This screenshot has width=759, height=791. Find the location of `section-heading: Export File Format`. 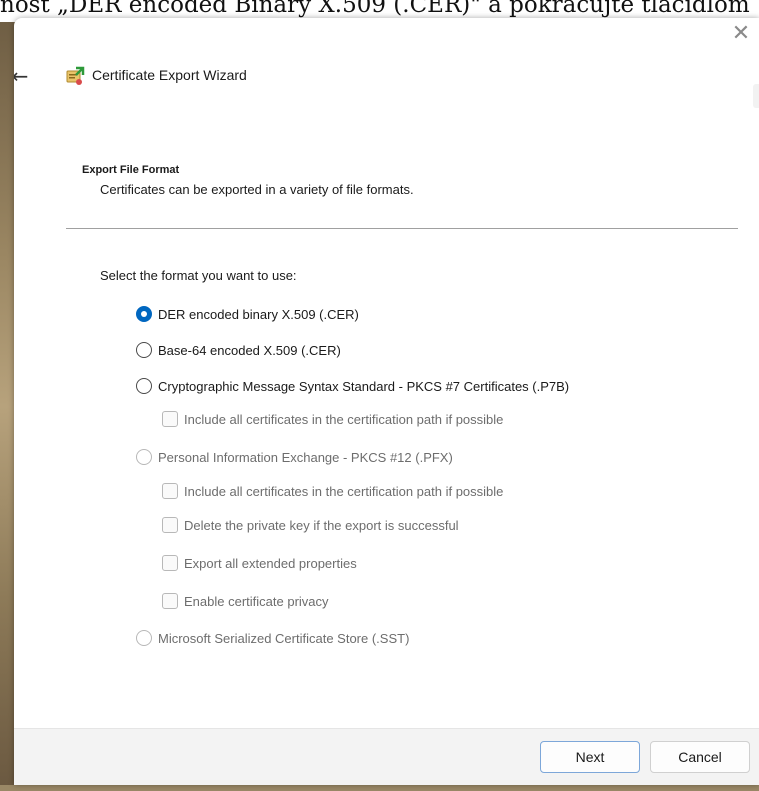

section-heading: Export File Format is located at coordinates (131, 170).